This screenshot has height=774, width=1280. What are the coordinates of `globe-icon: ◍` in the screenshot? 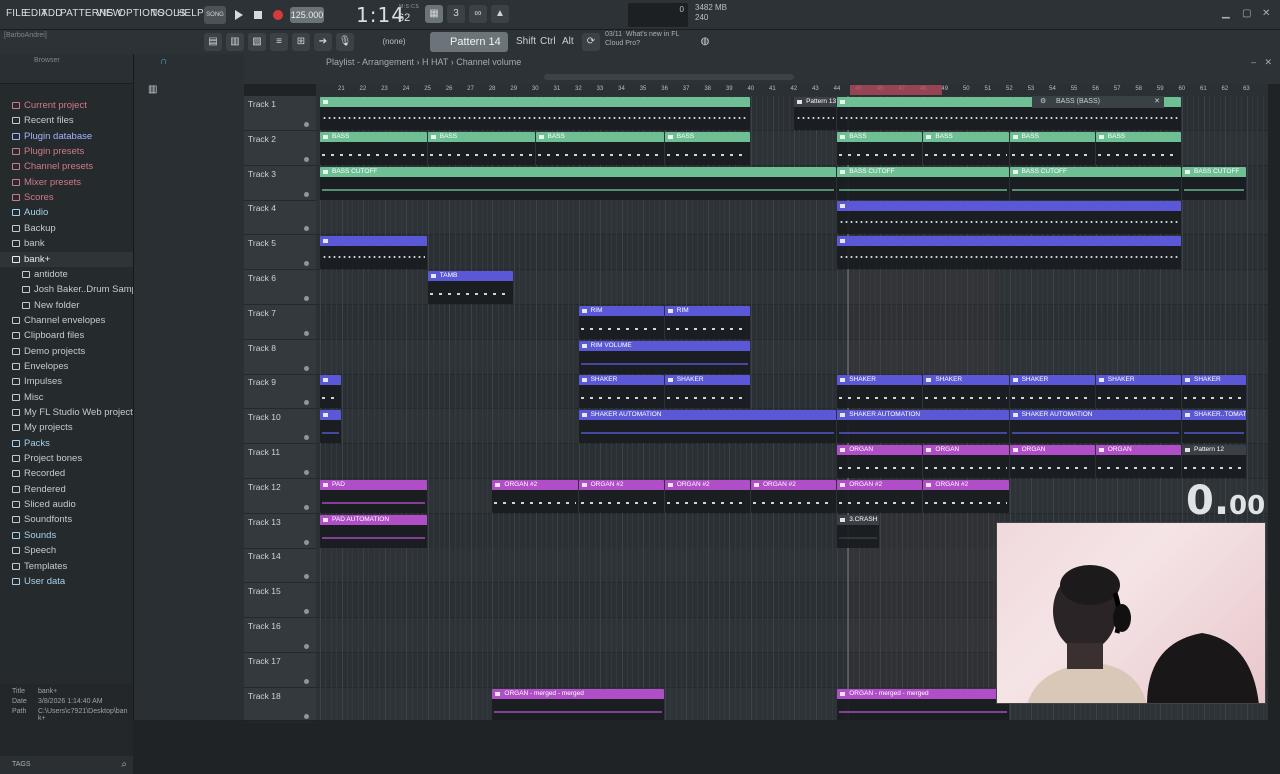 It's located at (705, 42).